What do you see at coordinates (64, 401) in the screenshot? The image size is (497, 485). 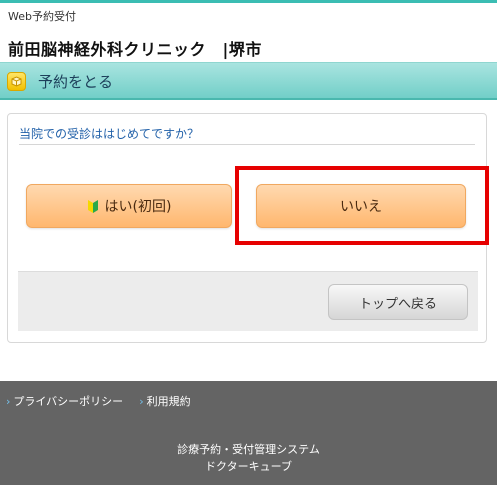 I see `privacy-policy-link: › プライバシーポリシー` at bounding box center [64, 401].